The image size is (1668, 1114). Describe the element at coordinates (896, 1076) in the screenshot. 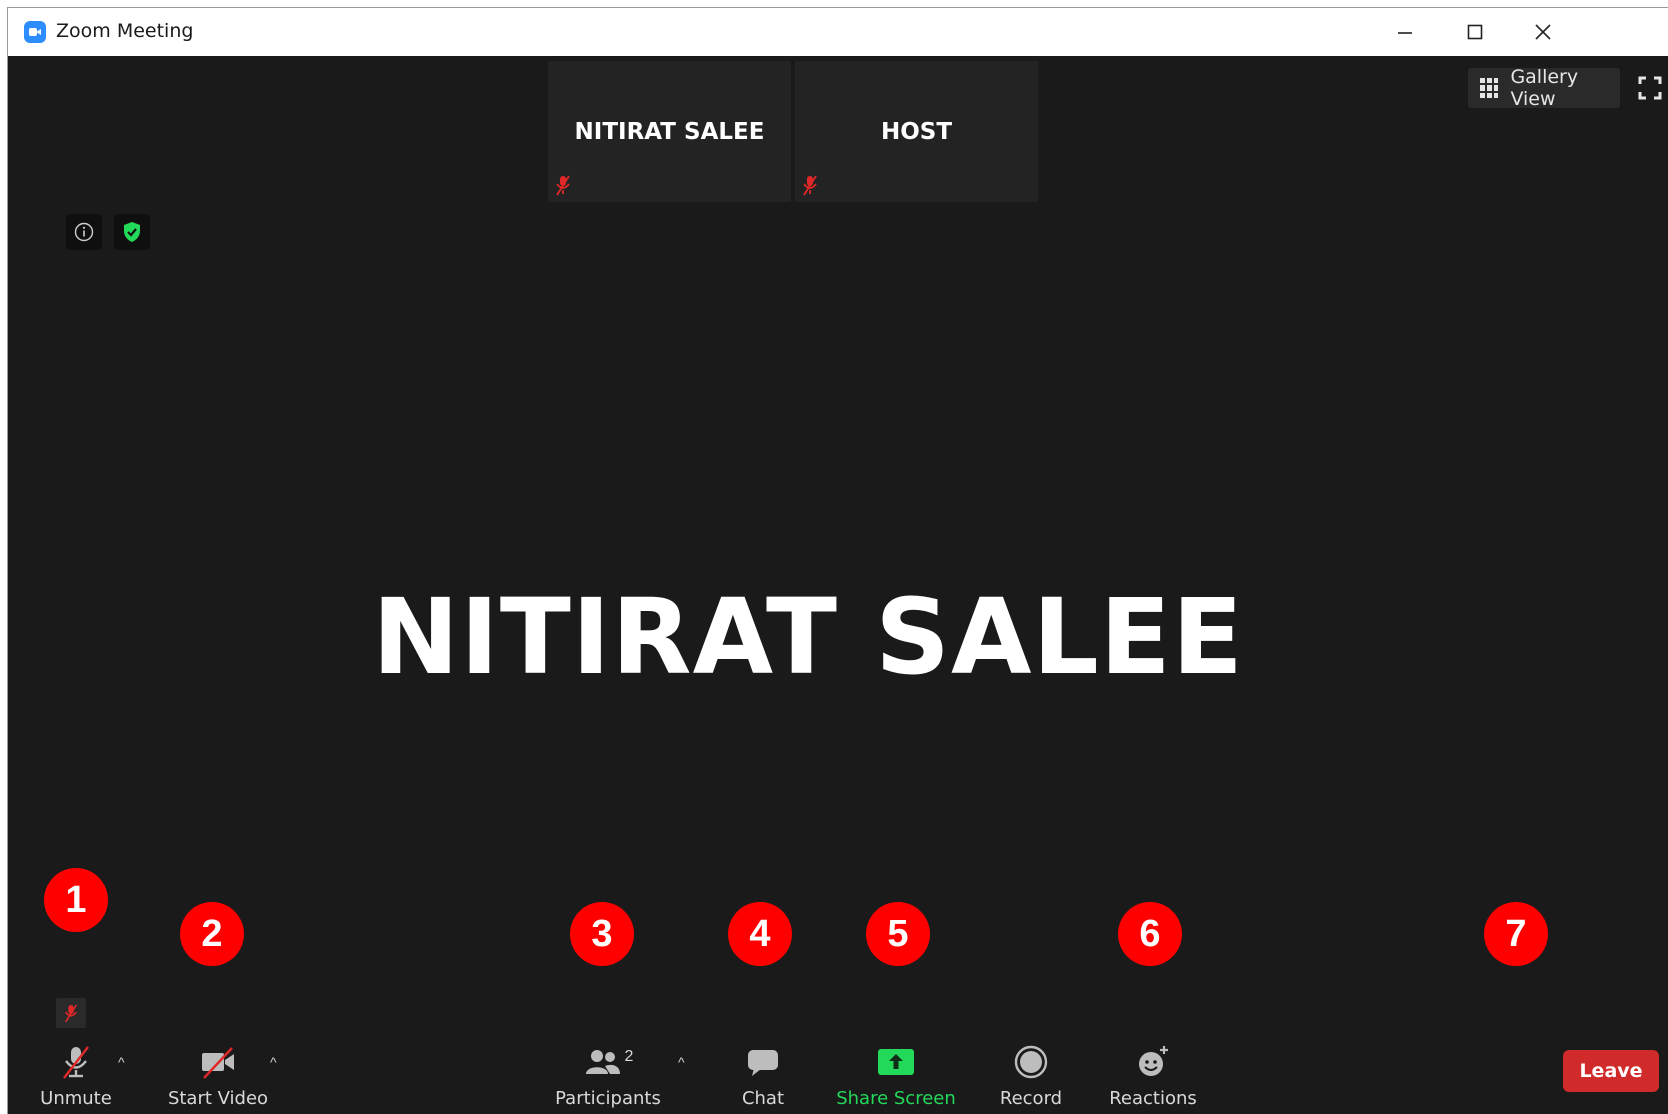

I see `share-screen-button: Share Screen` at that location.